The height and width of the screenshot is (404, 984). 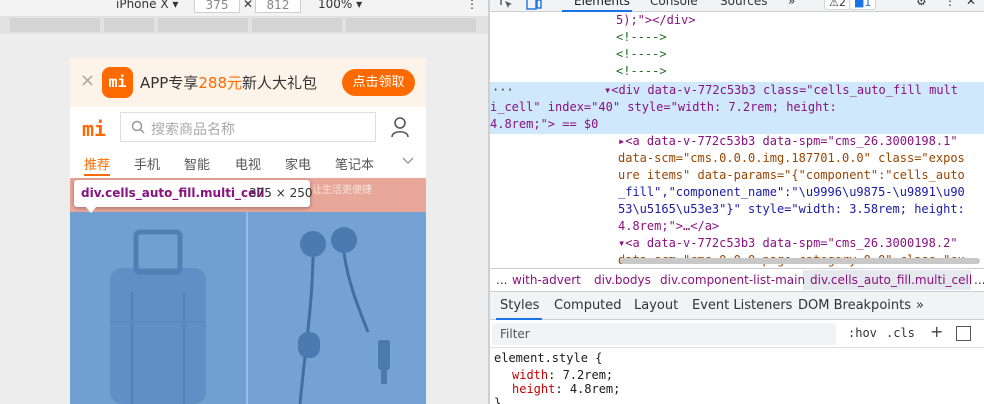 I want to click on tab-sources: Sources, so click(x=743, y=4).